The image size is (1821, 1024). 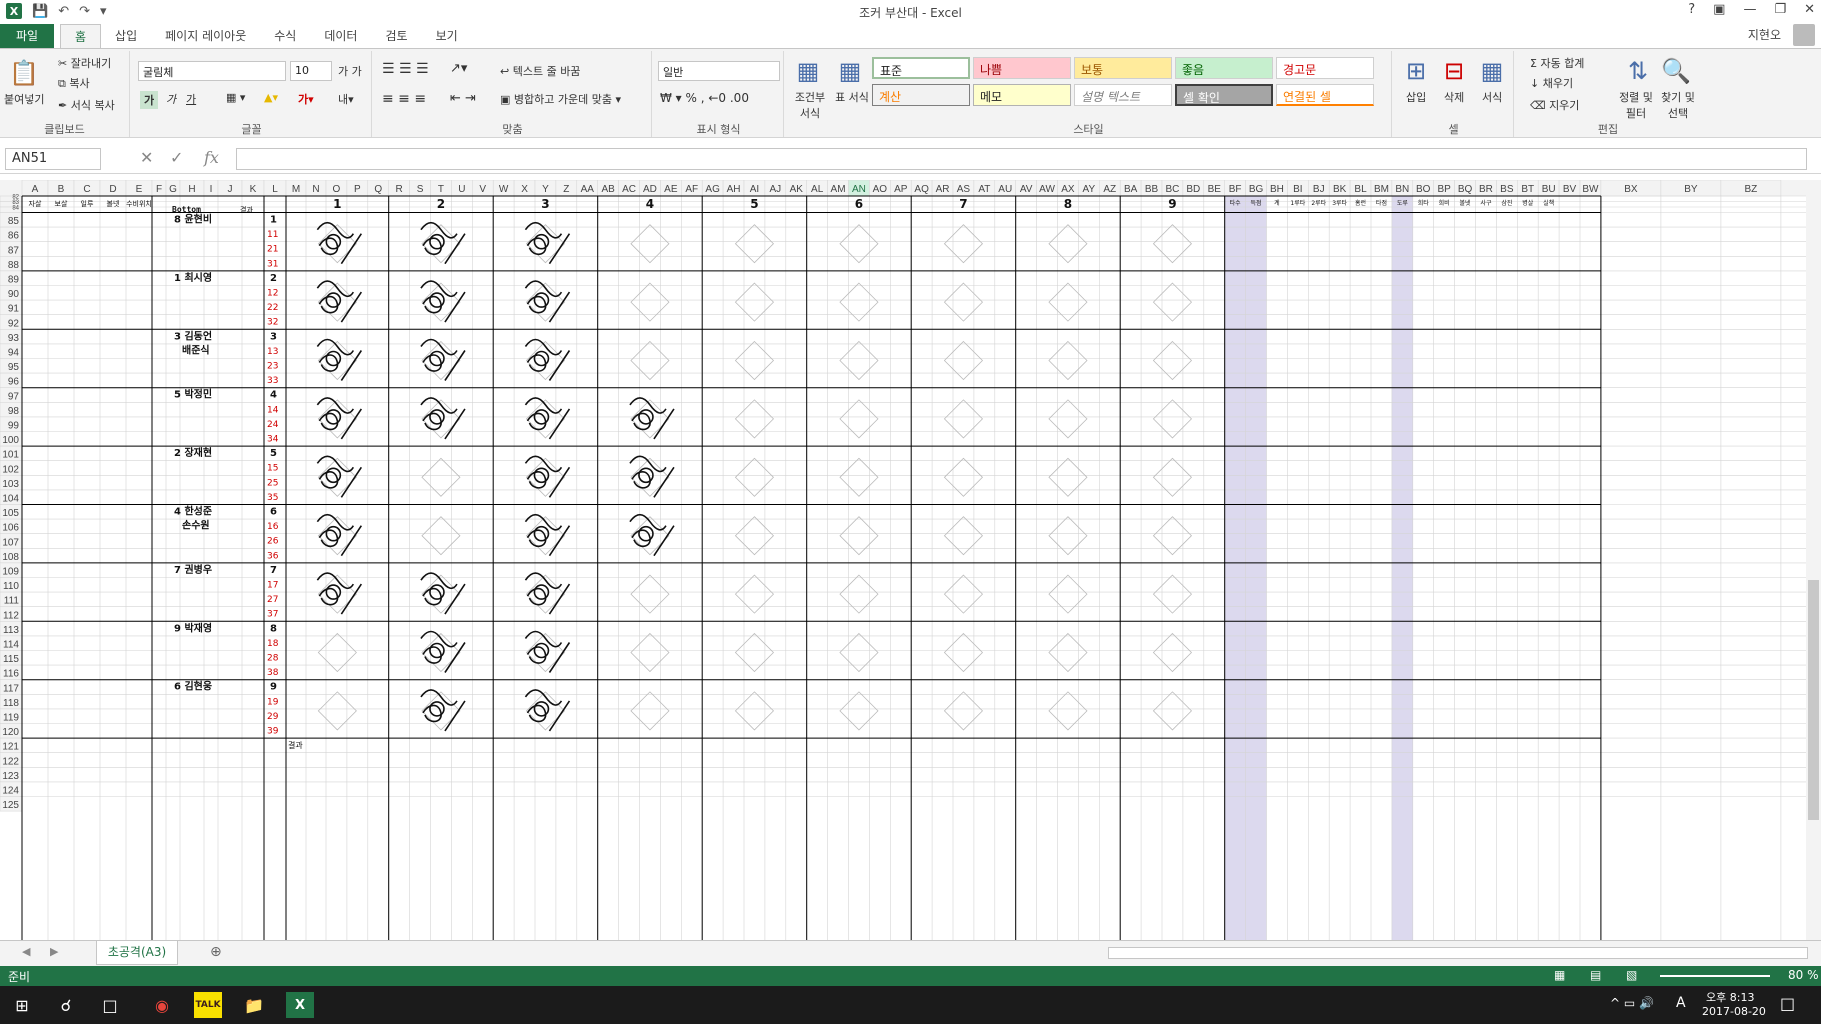 I want to click on column-header-label: S, so click(x=420, y=189).